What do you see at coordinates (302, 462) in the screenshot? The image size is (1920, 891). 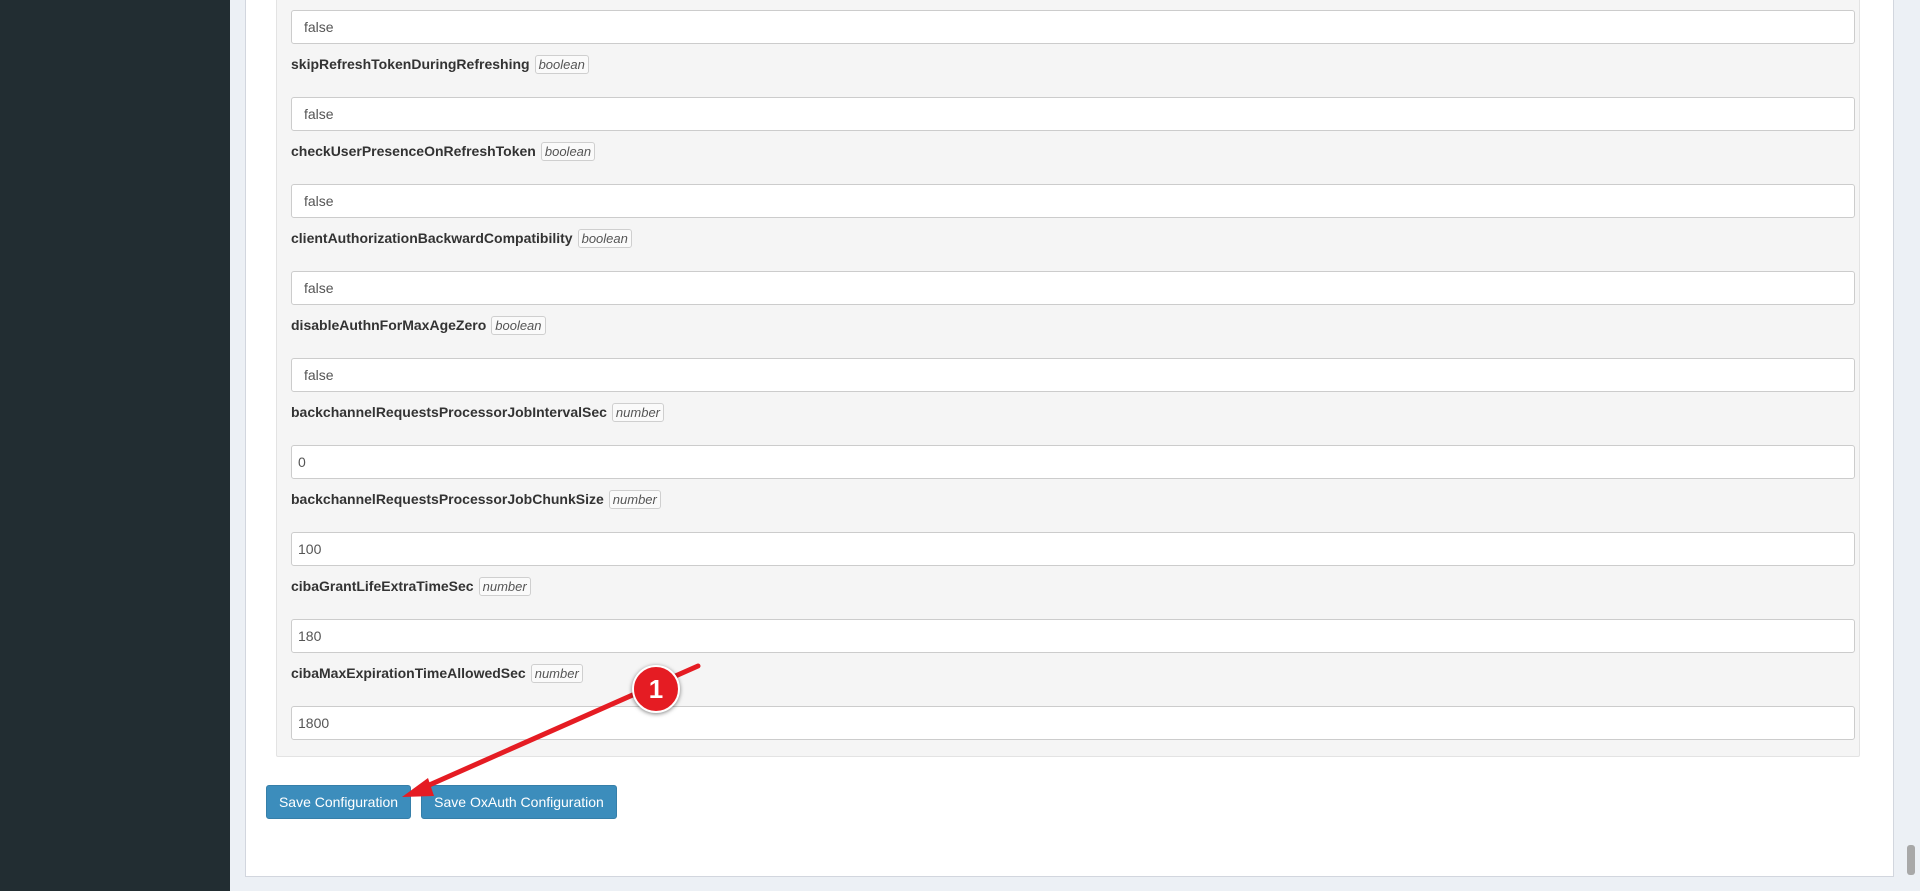 I see `field-value: 0` at bounding box center [302, 462].